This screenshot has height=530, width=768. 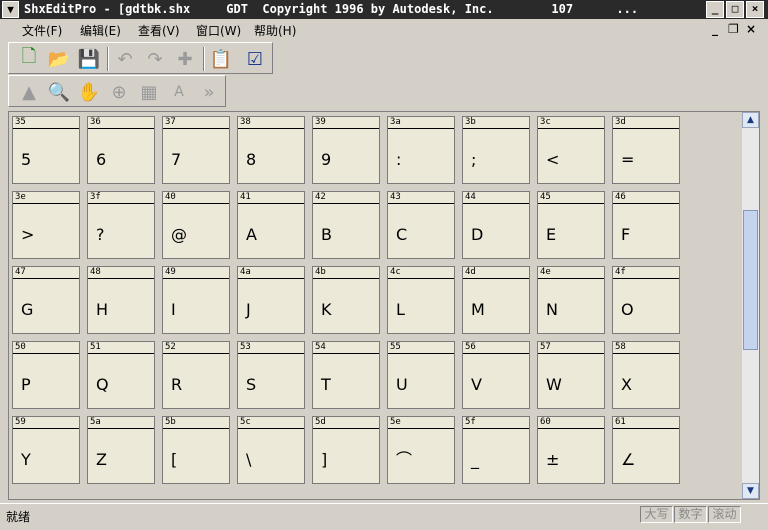 What do you see at coordinates (735, 9) in the screenshot?
I see `maximize-icon: □` at bounding box center [735, 9].